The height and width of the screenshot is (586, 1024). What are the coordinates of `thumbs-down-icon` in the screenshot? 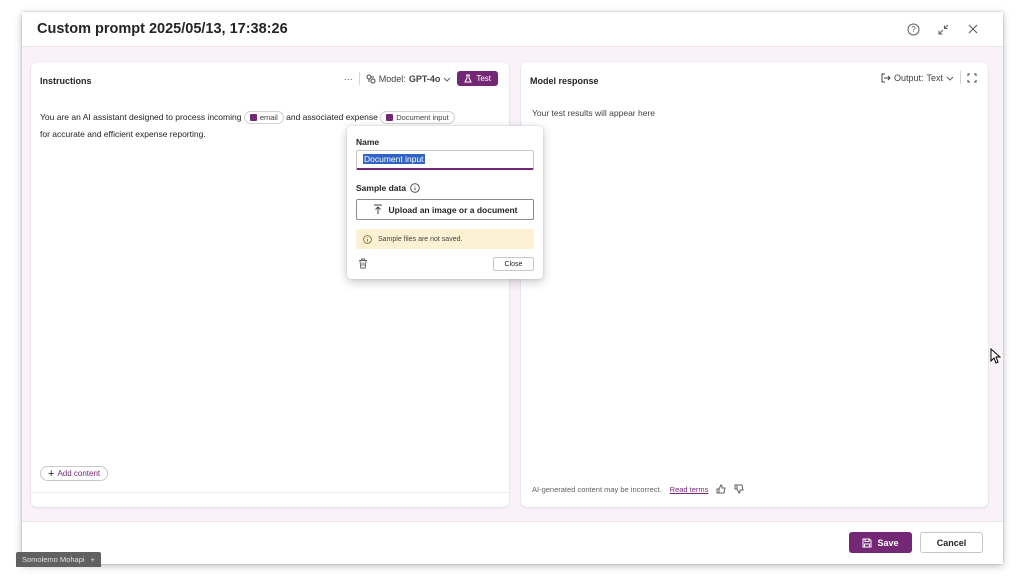 It's located at (739, 489).